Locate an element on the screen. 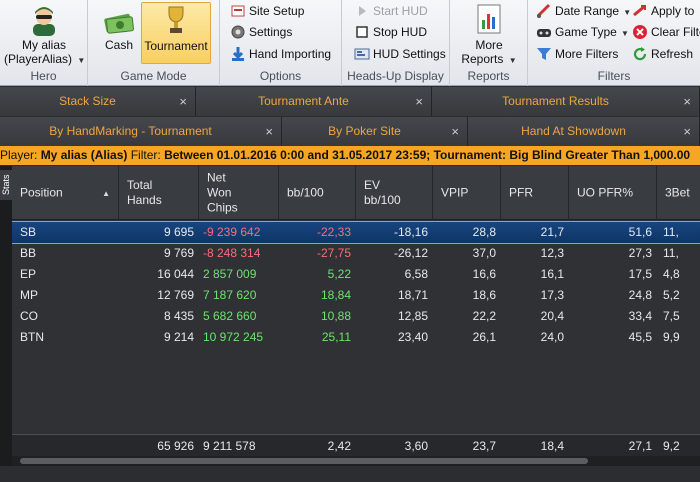  filter-tab-tournament-results: Tournament Results × is located at coordinates (566, 101).